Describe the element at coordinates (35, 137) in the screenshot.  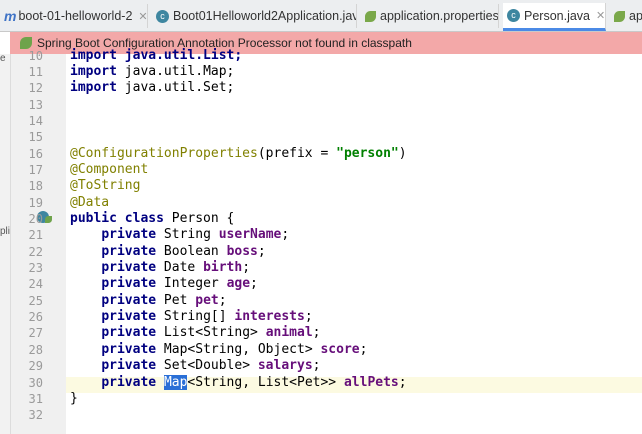
I see `line-number: 15` at that location.